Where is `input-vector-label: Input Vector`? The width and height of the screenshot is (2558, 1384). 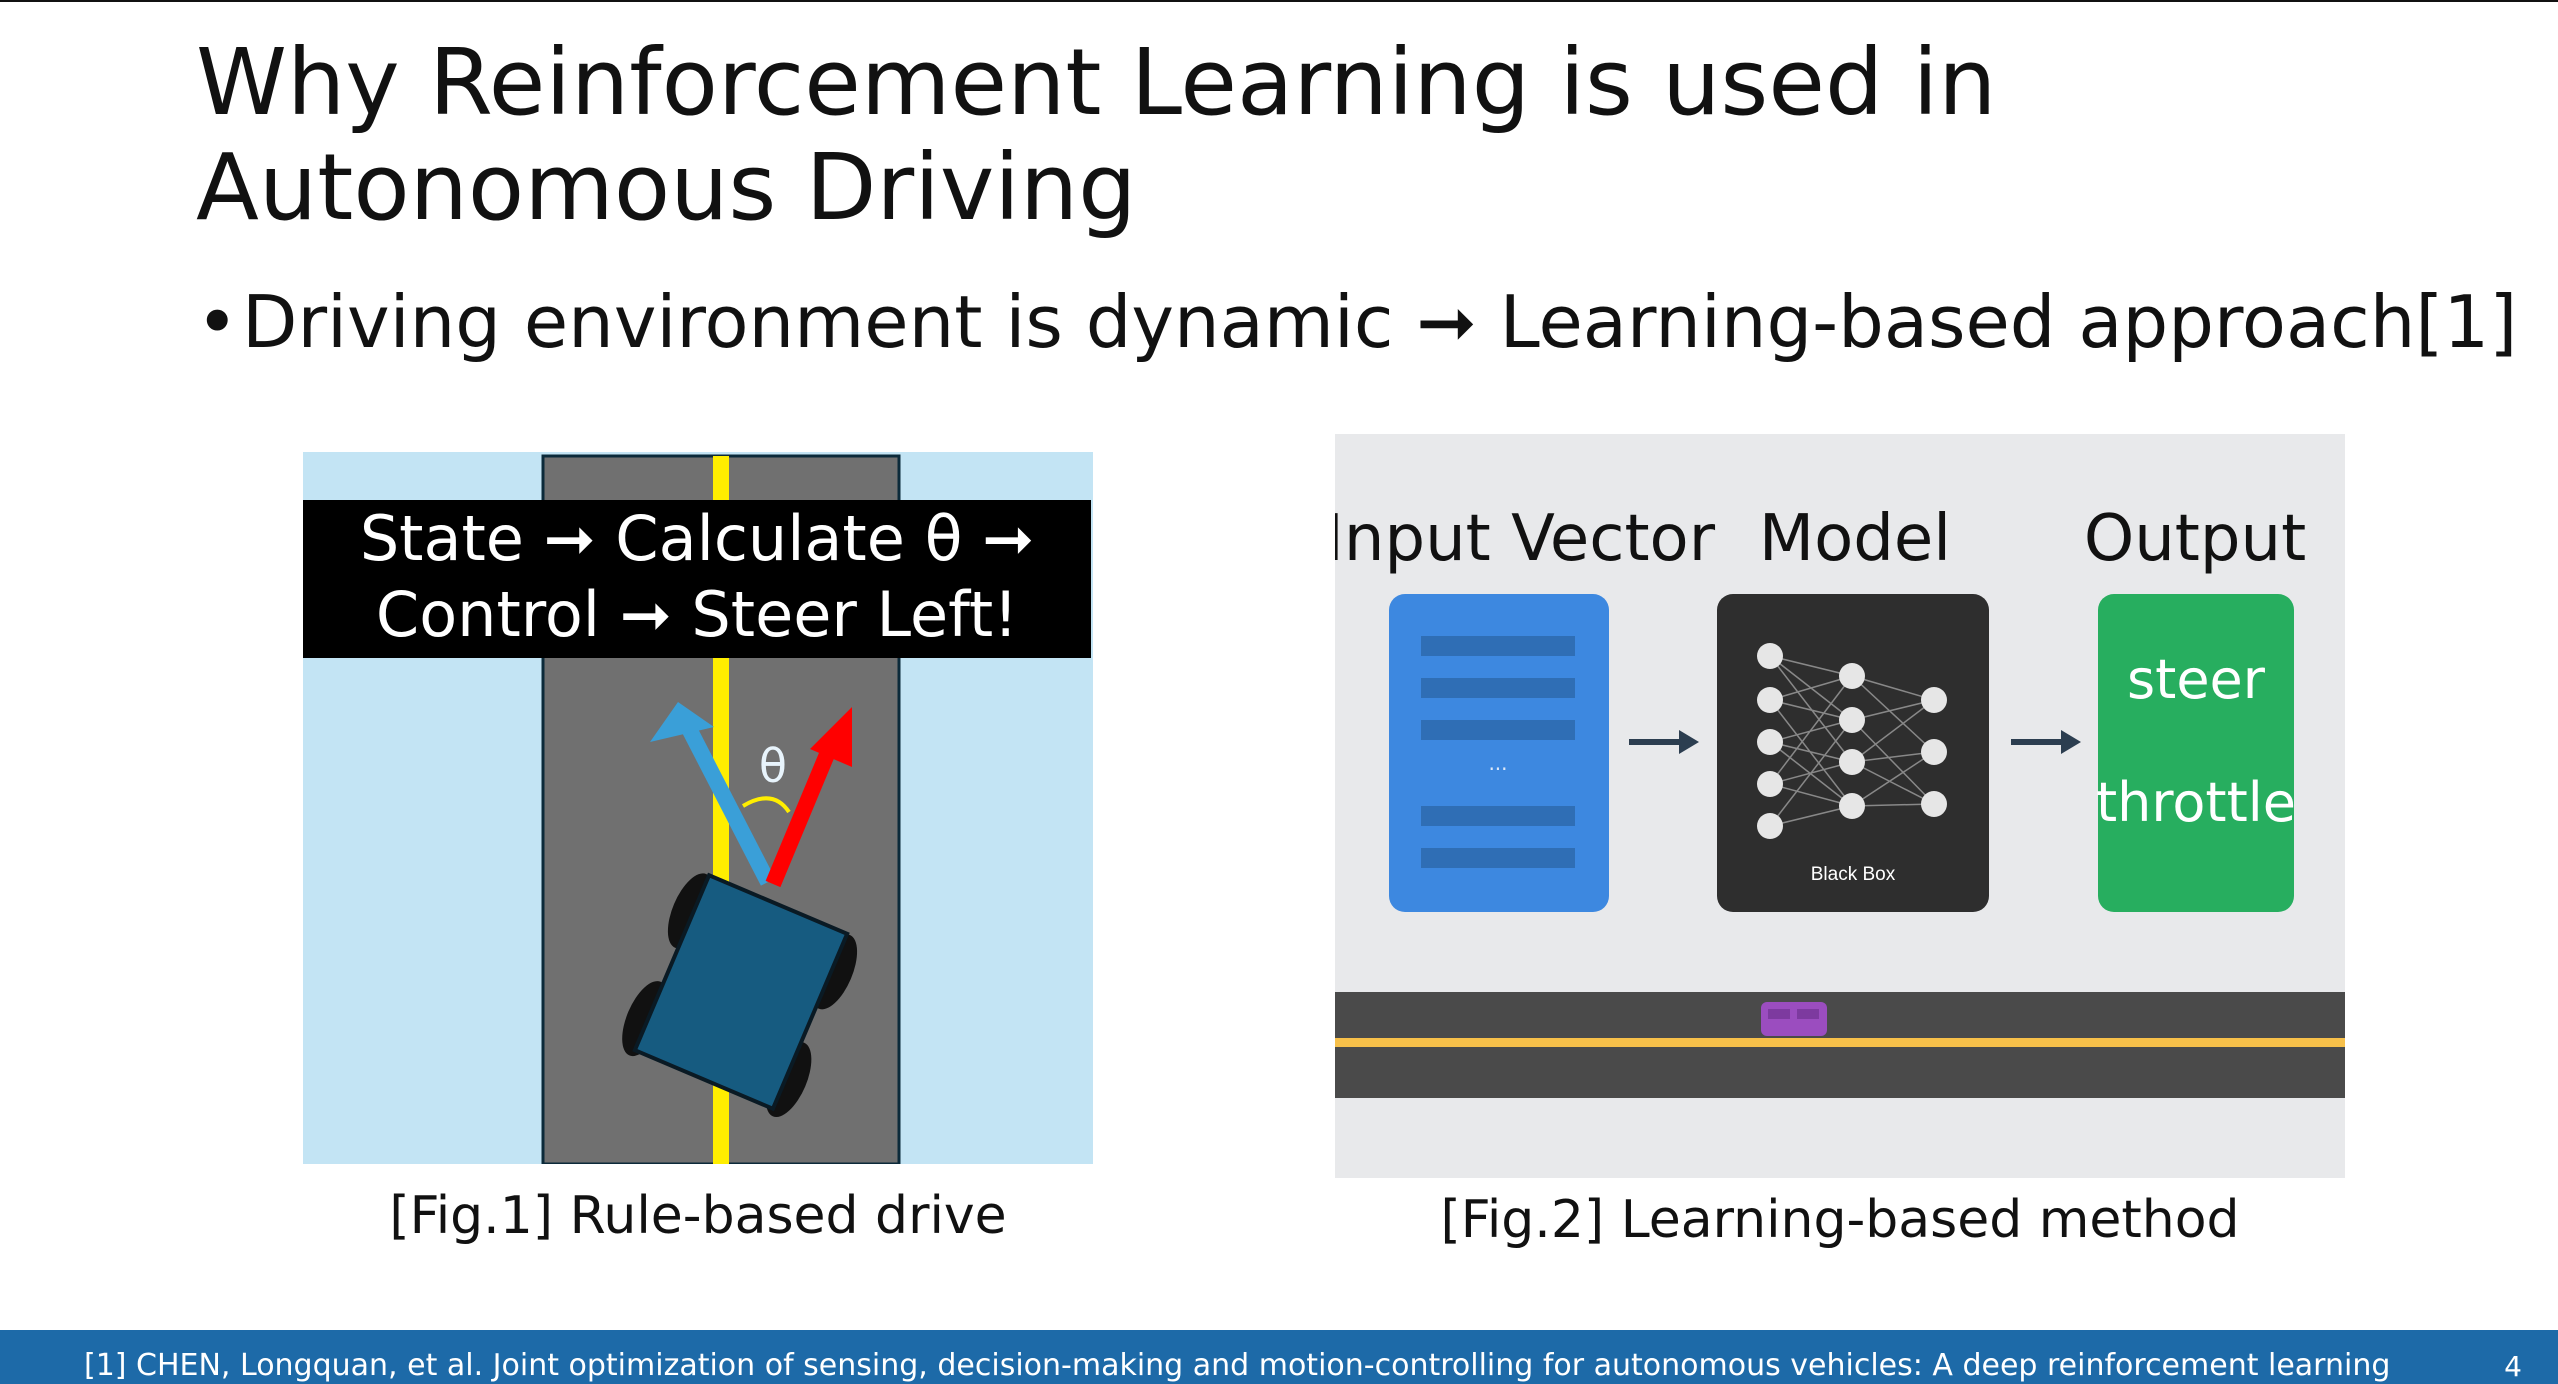 input-vector-label: Input Vector is located at coordinates (1525, 539).